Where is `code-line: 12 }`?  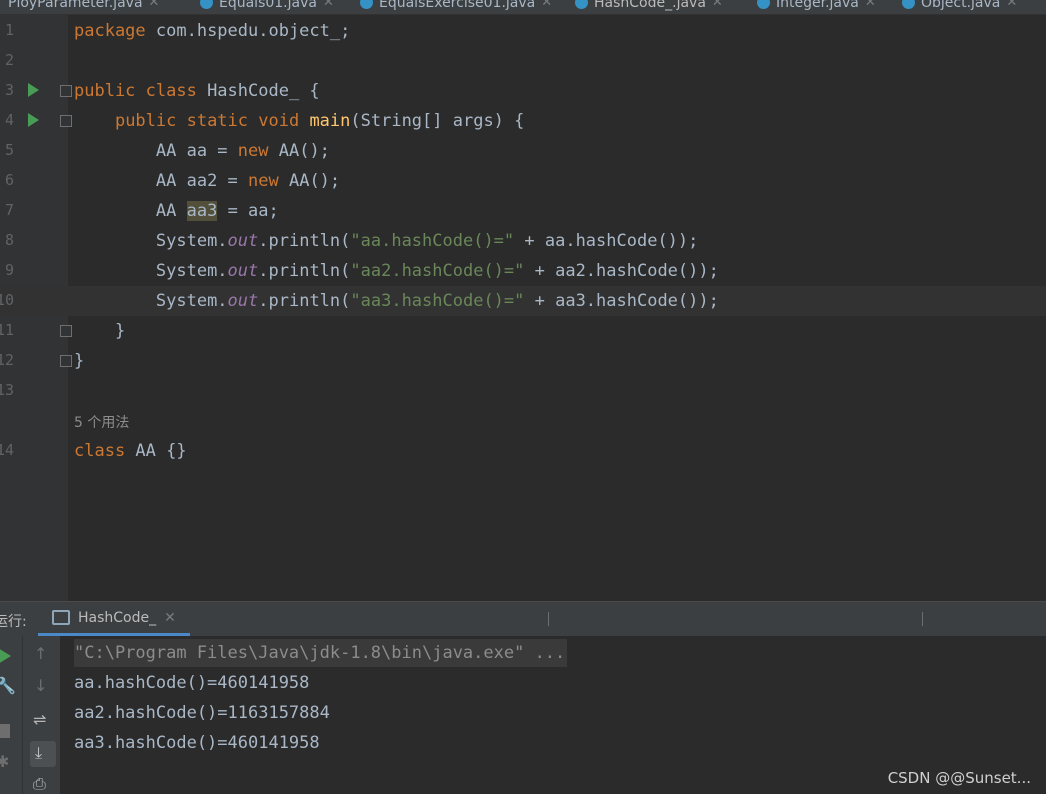 code-line: 12 } is located at coordinates (523, 361).